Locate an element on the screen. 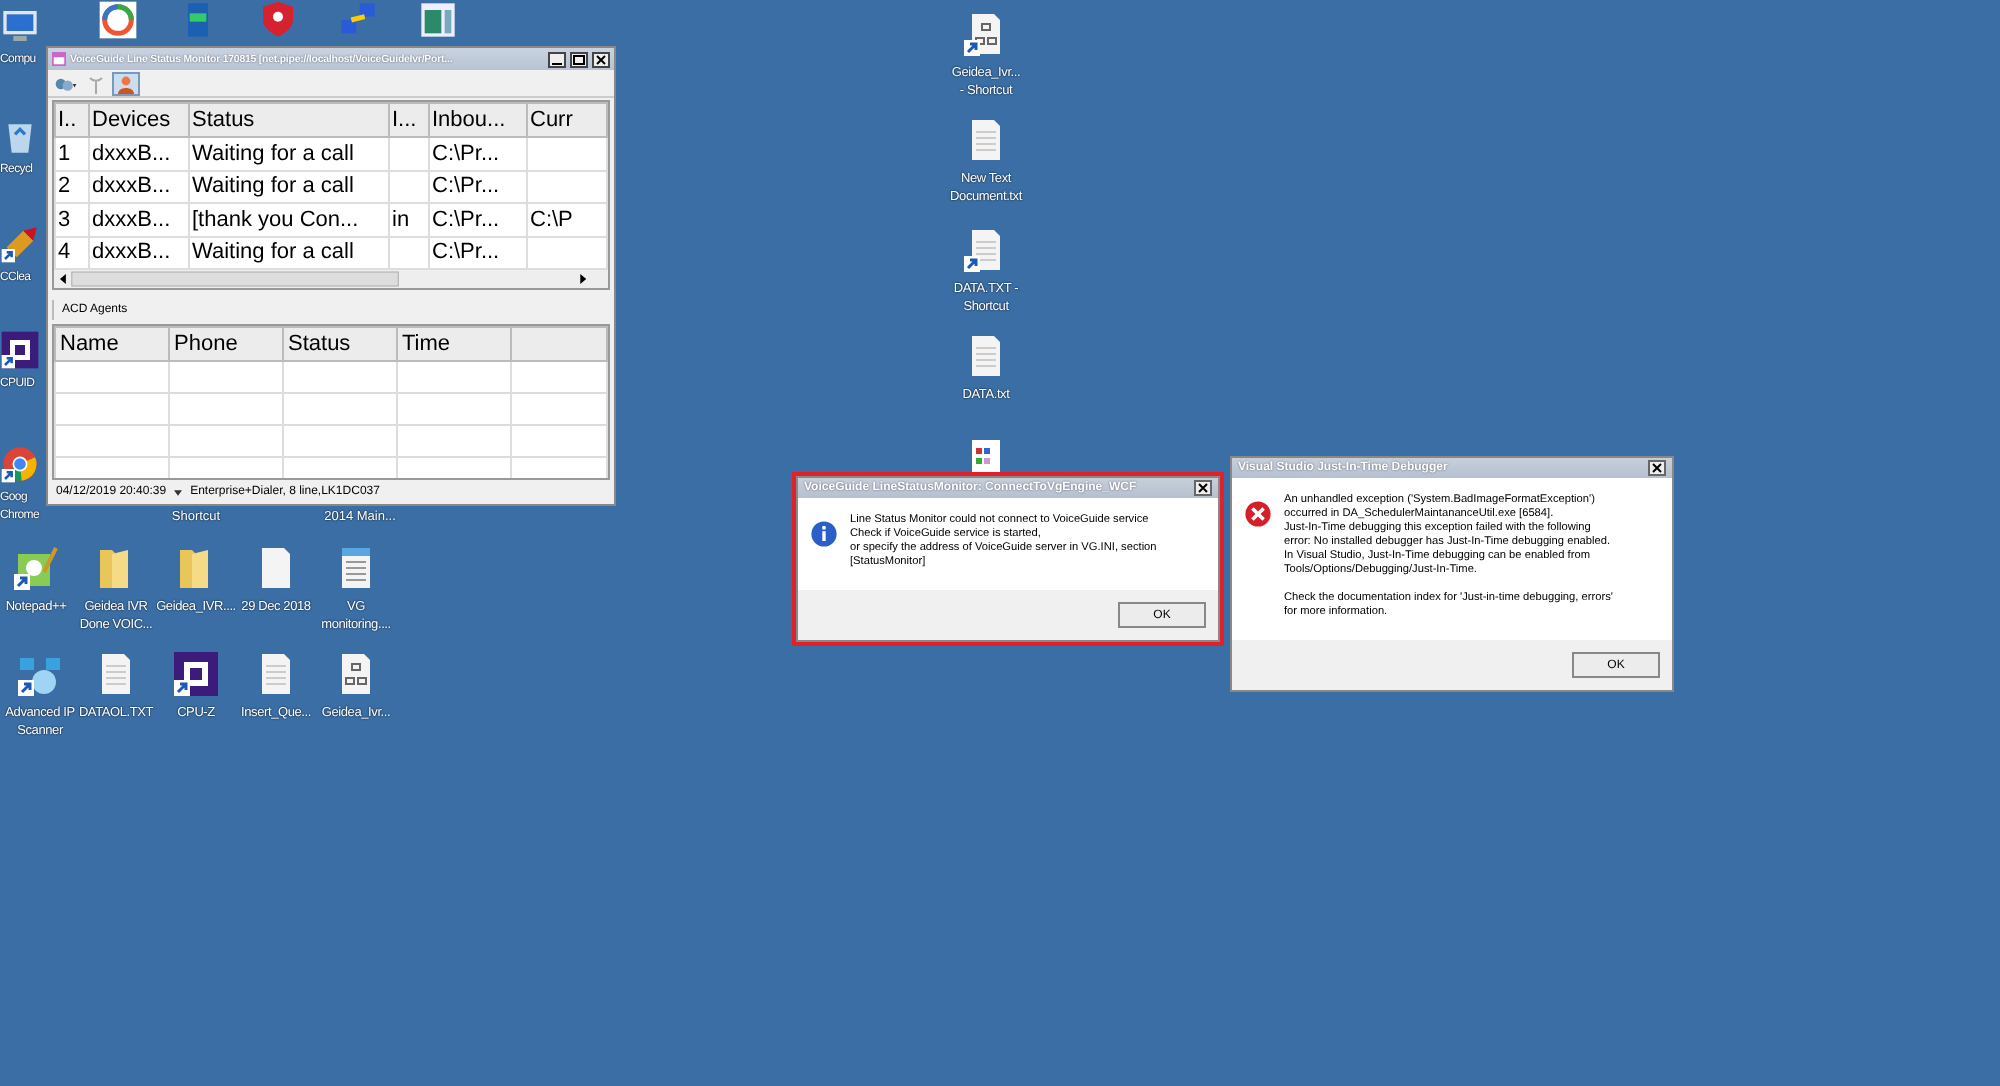 This screenshot has width=2000, height=1086. column-header: Name is located at coordinates (112, 344).